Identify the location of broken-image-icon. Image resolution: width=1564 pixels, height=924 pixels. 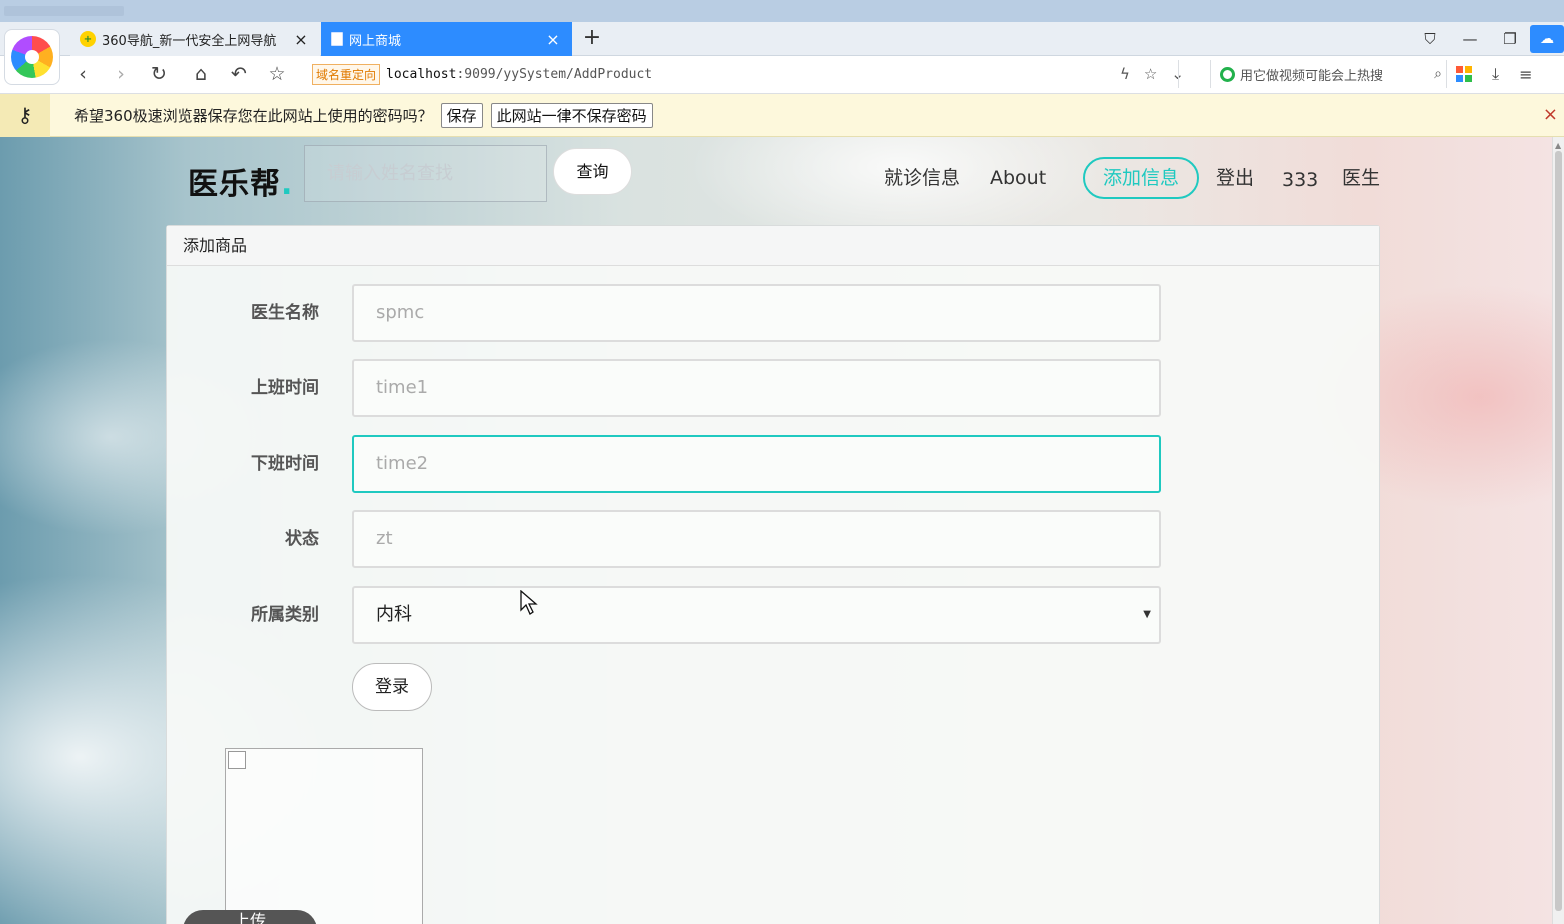
(237, 760).